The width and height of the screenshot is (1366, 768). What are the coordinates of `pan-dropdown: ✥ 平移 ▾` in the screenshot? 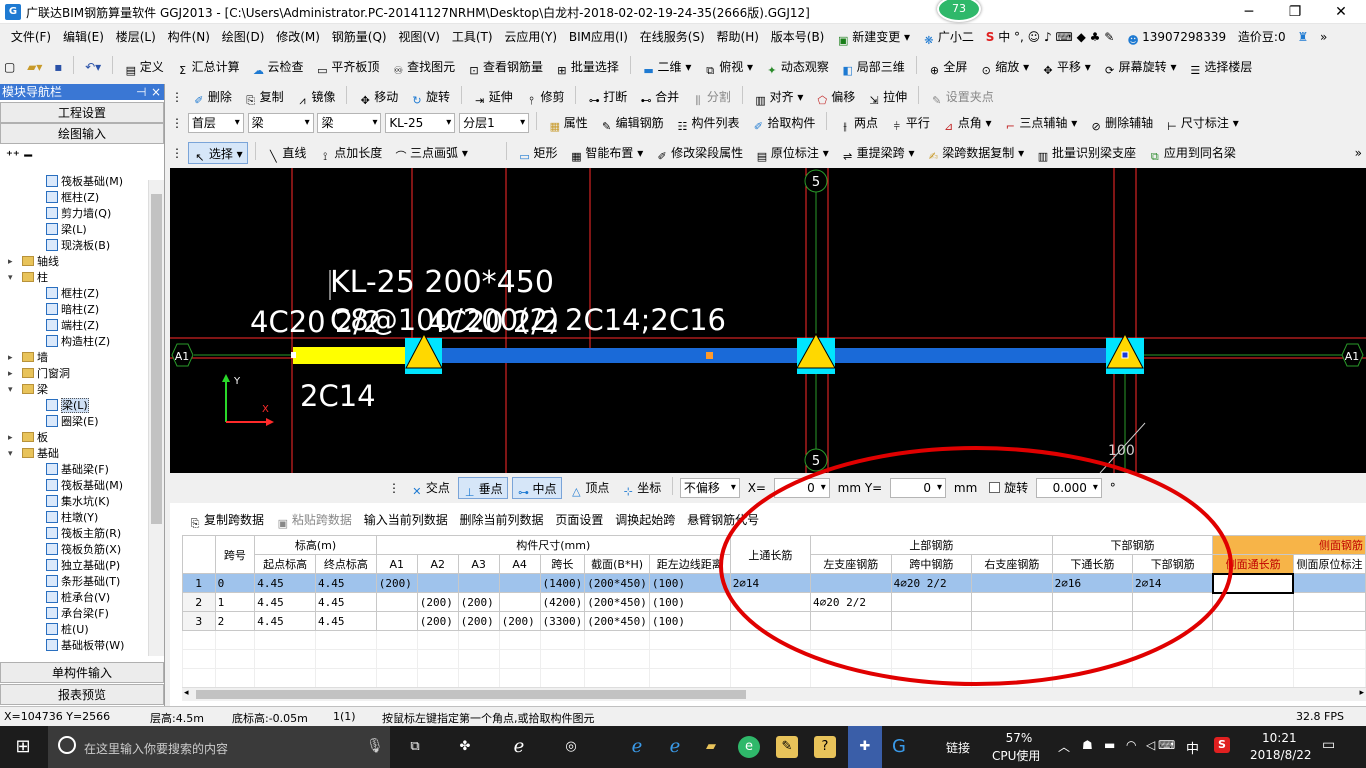 It's located at (1066, 67).